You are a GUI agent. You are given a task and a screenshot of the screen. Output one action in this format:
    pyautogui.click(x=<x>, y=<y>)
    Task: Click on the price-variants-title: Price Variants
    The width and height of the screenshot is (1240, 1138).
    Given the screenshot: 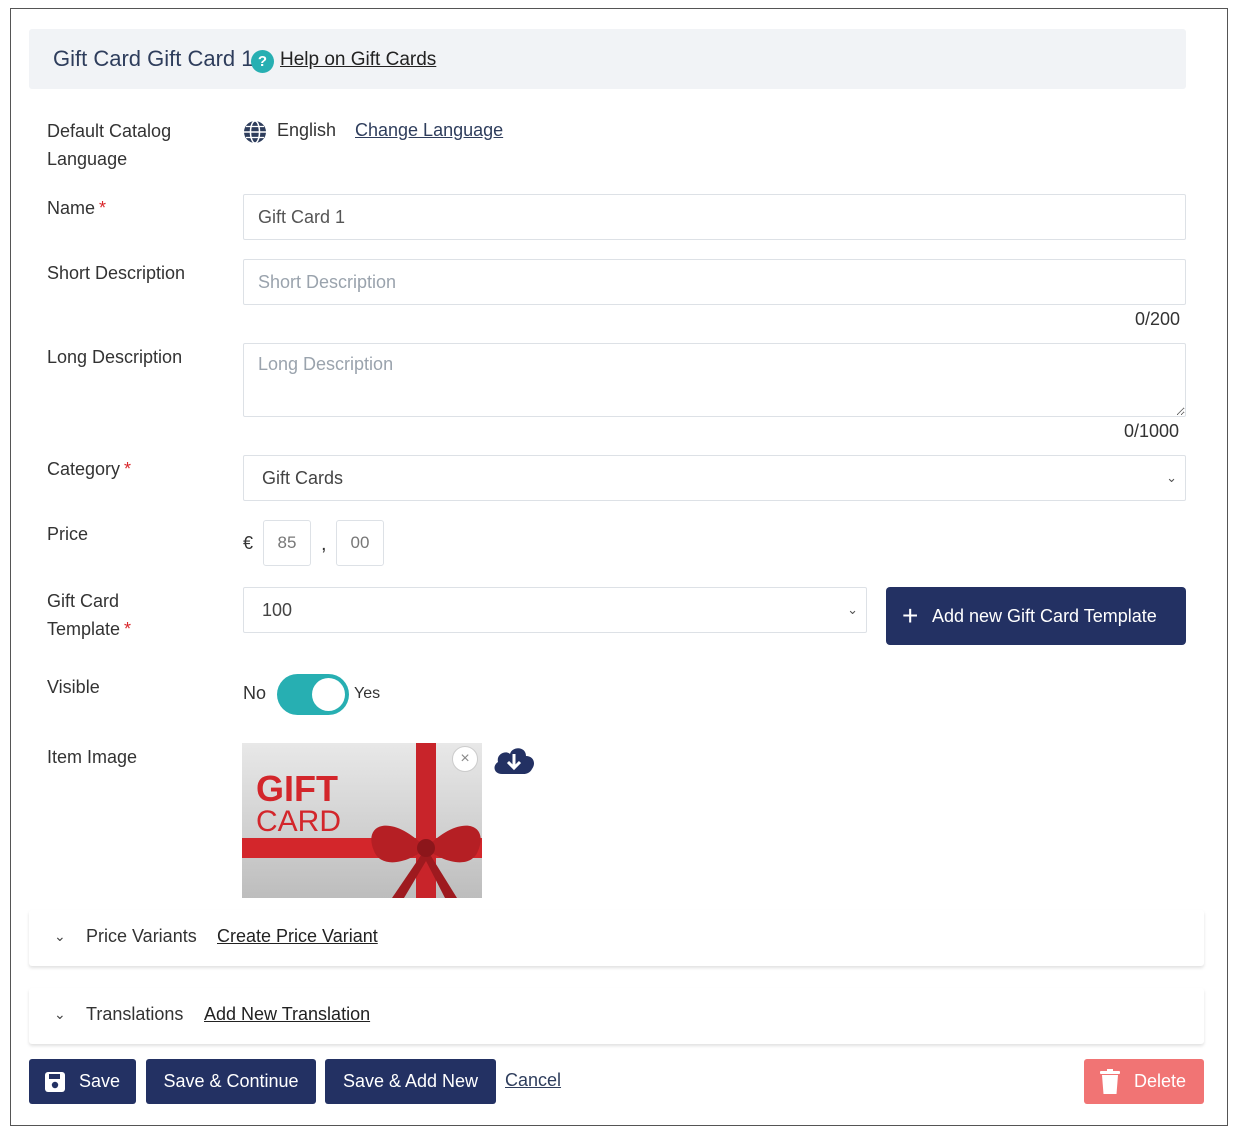 What is the action you would take?
    pyautogui.click(x=141, y=936)
    